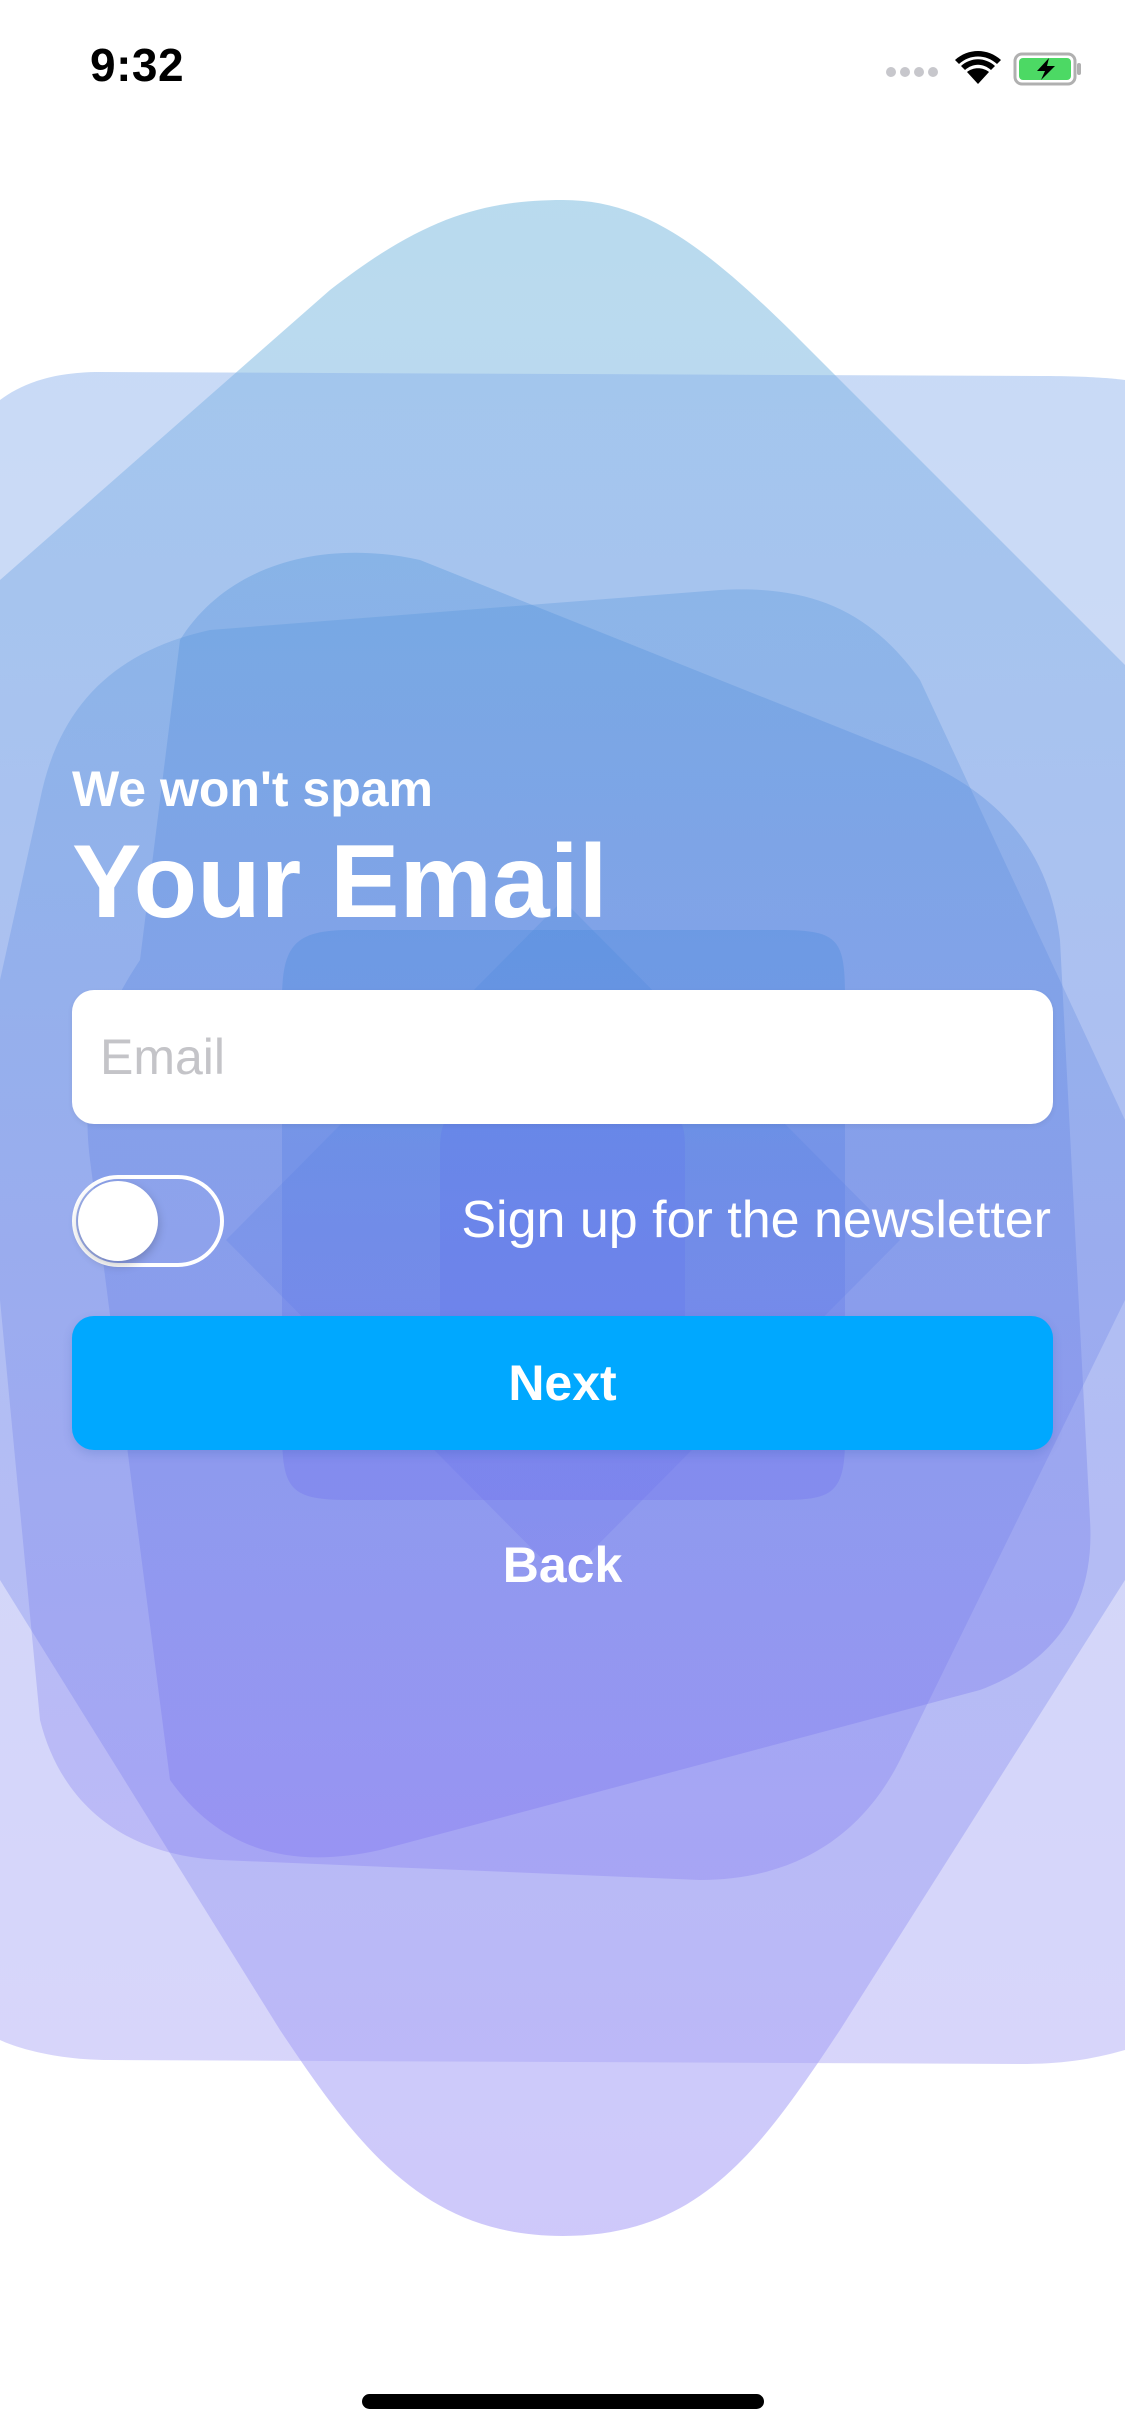 This screenshot has height=2436, width=1125. I want to click on battery-charging-icon, so click(1047, 69).